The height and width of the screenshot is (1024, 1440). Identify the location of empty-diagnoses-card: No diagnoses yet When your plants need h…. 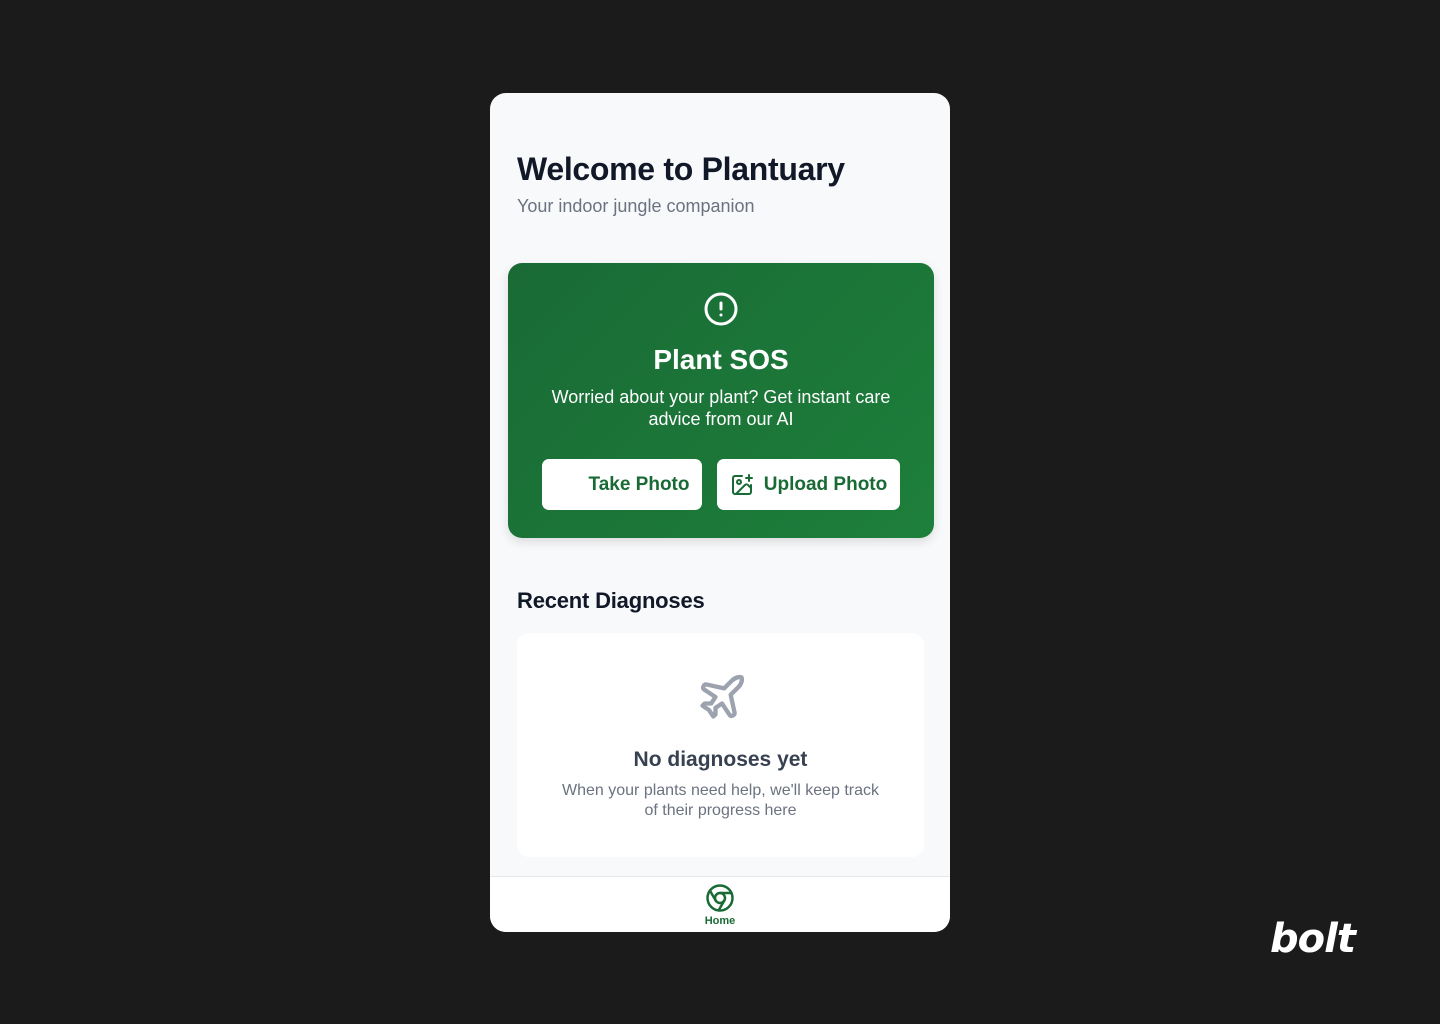
(720, 745).